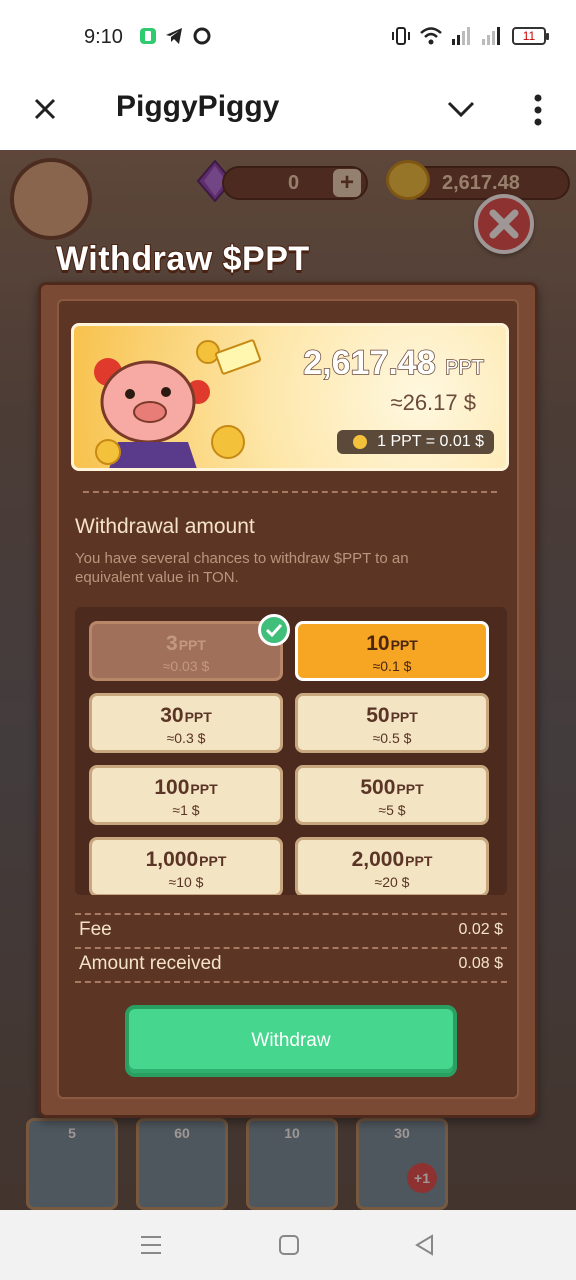 The image size is (576, 1280). Describe the element at coordinates (274, 630) in the screenshot. I see `check-icon` at that location.